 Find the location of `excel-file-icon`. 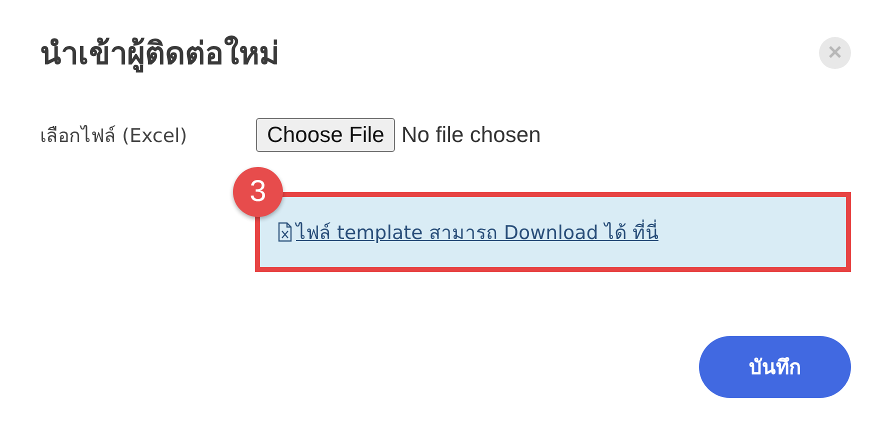

excel-file-icon is located at coordinates (285, 232).